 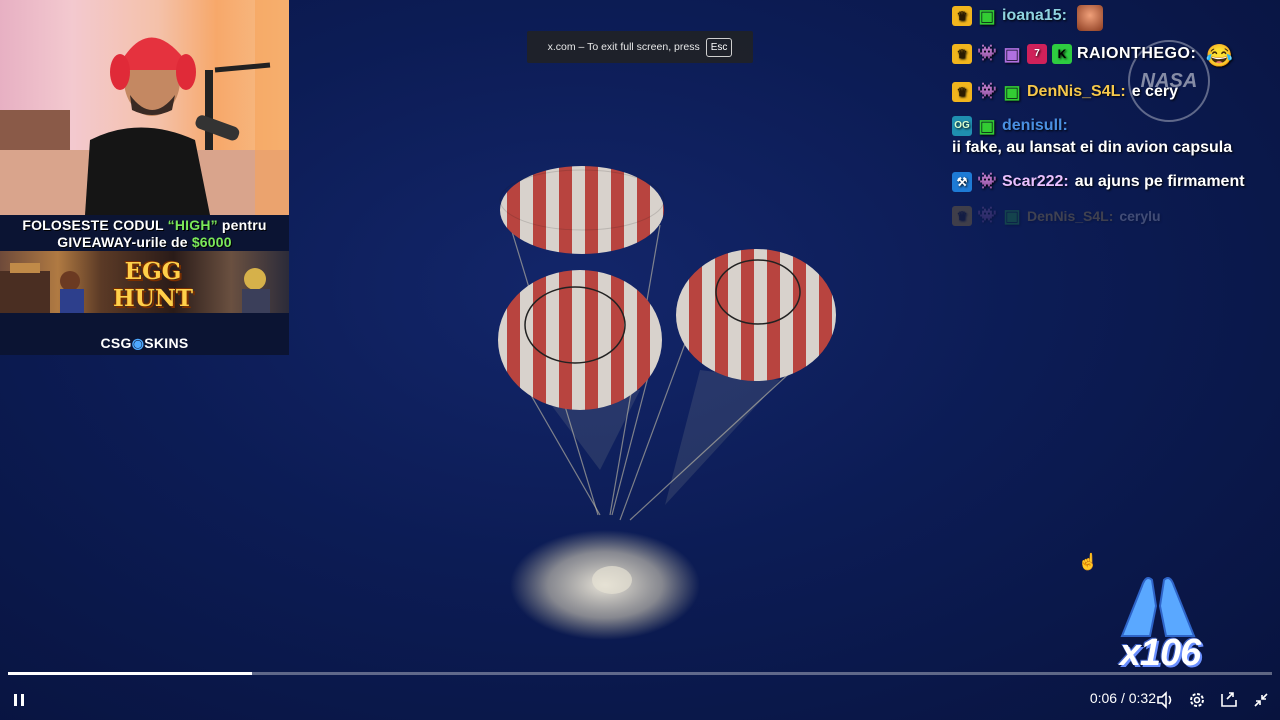 I want to click on brand-left: CSG, so click(x=116, y=343).